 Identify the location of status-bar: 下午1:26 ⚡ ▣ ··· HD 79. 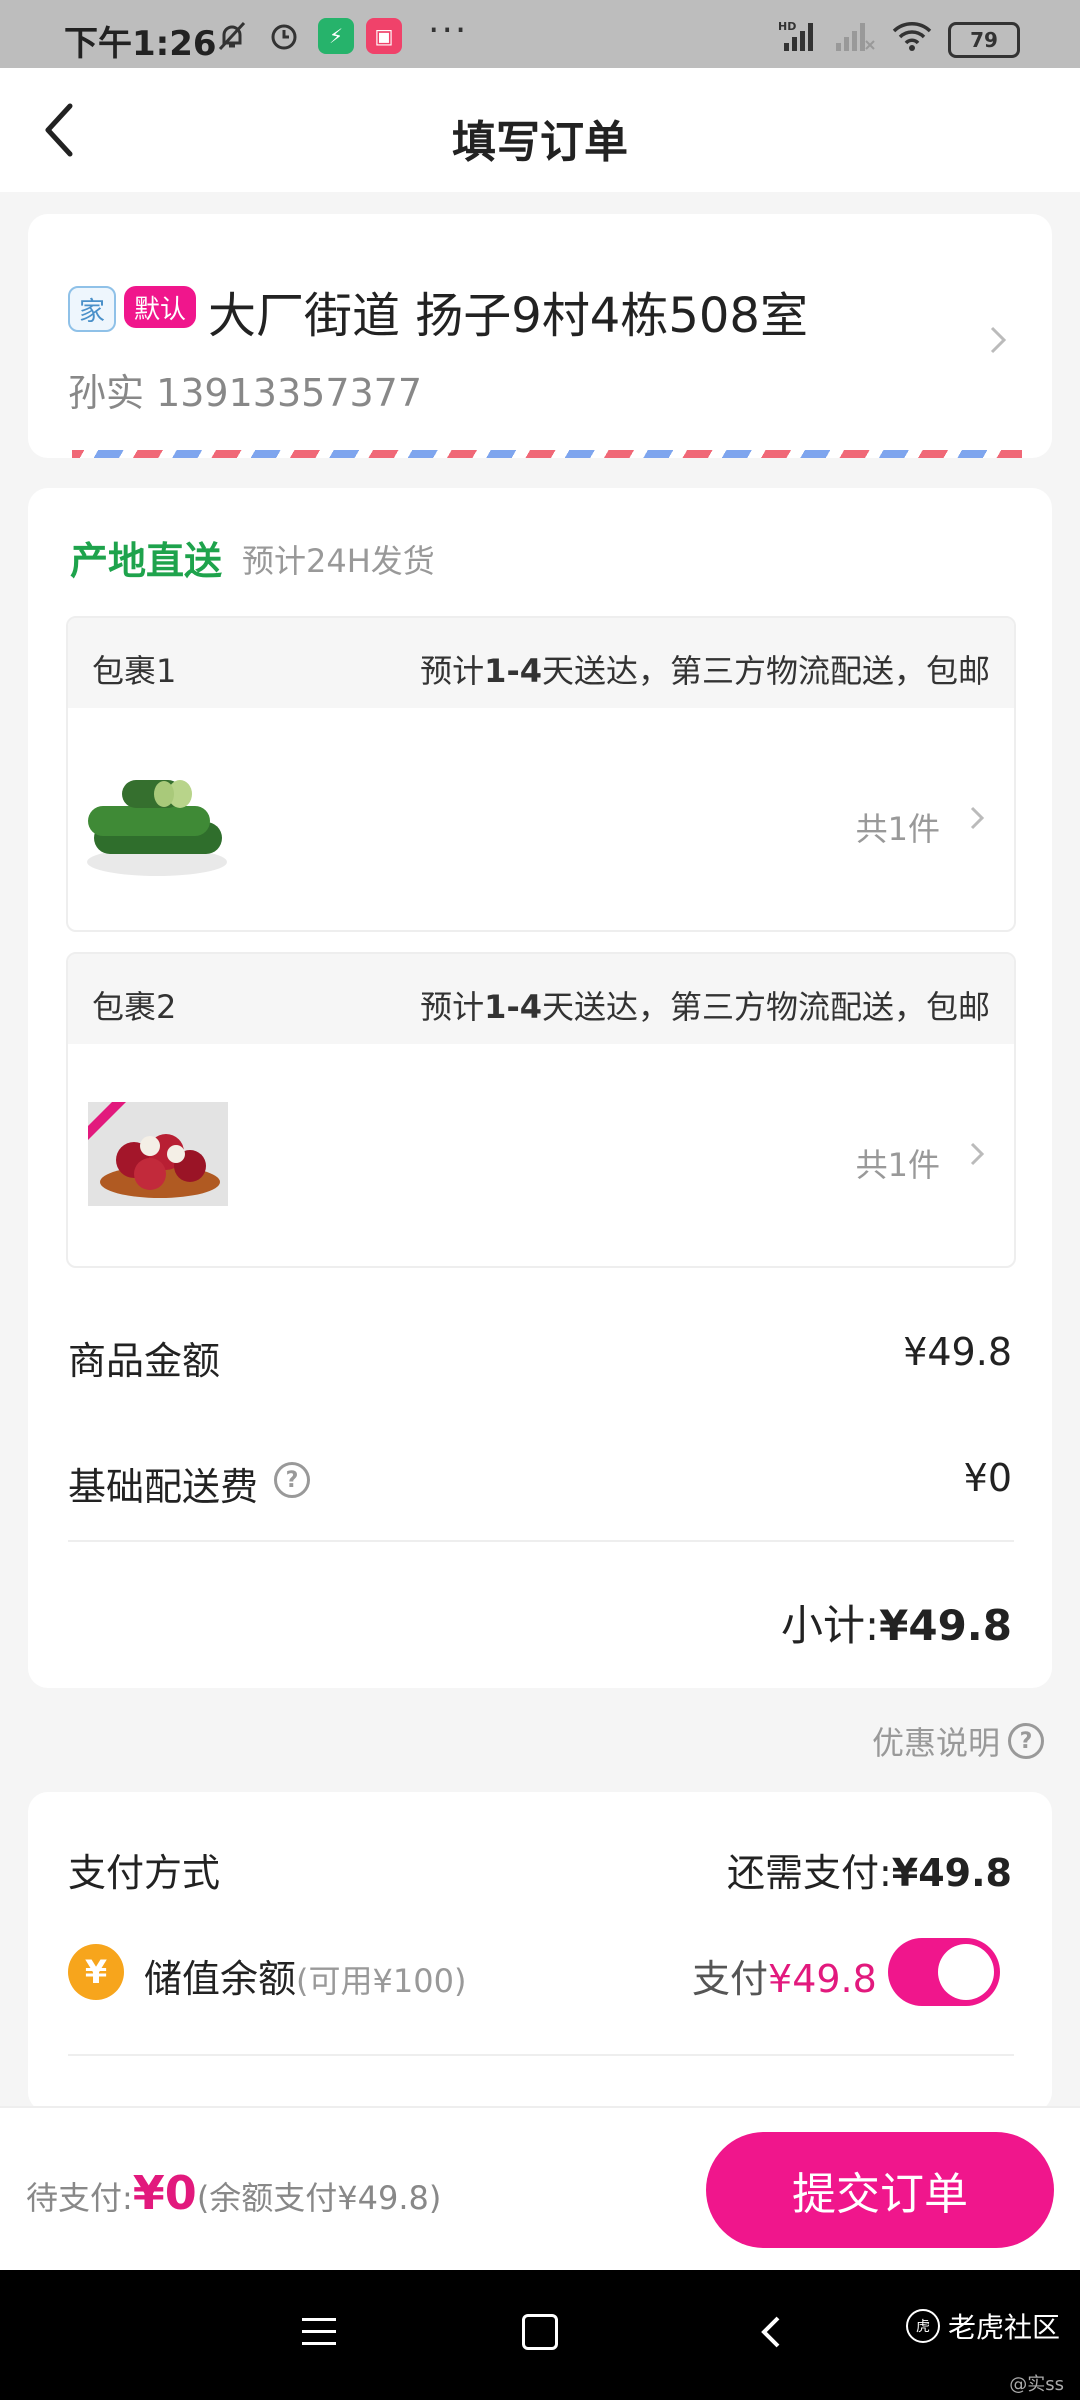
(540, 34).